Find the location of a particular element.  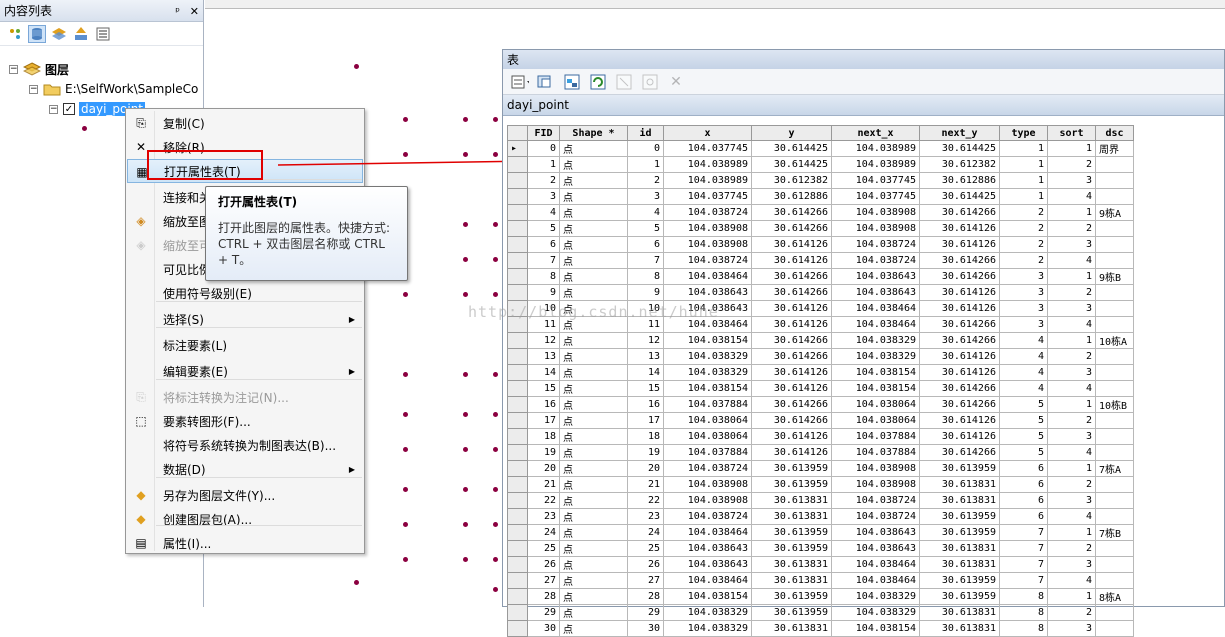

table-cell: 1 is located at coordinates (1071, 340).